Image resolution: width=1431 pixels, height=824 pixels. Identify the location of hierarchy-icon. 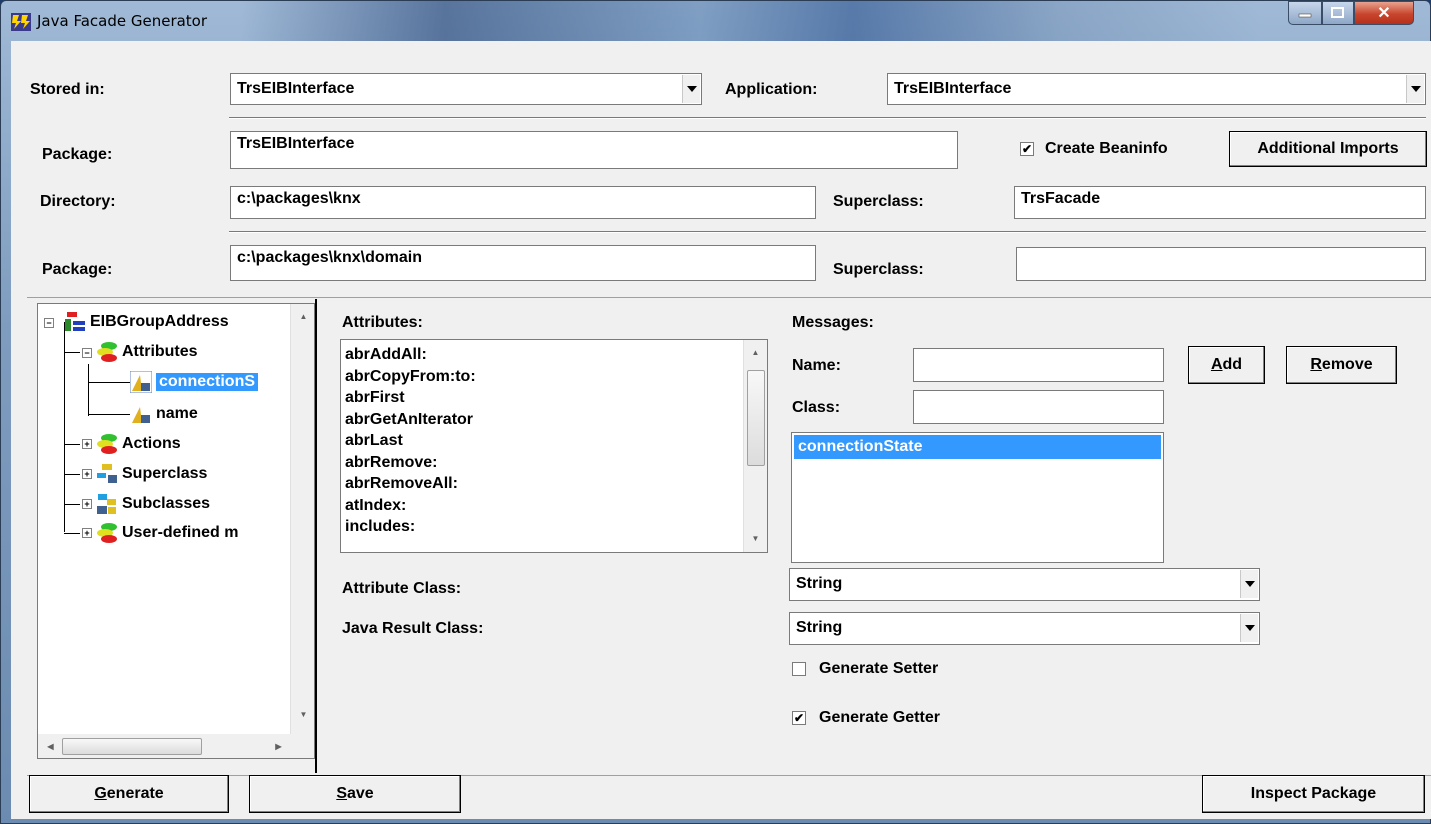
(106, 504).